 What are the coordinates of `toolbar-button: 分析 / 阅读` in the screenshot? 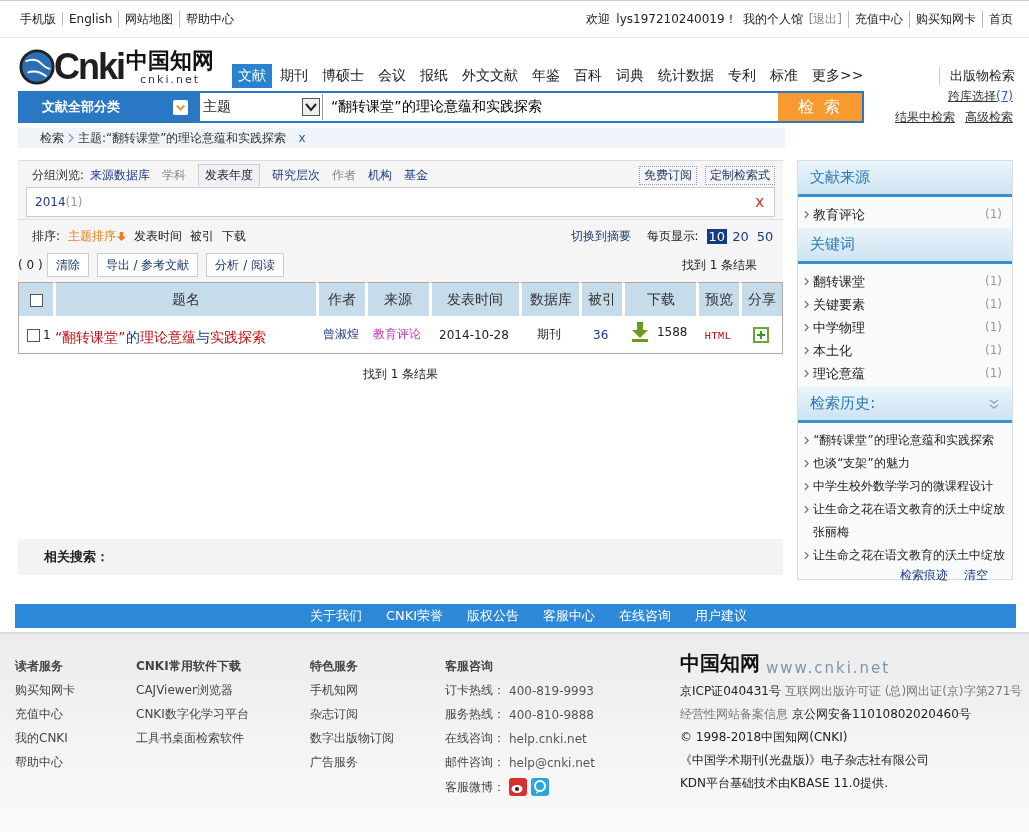 It's located at (245, 265).